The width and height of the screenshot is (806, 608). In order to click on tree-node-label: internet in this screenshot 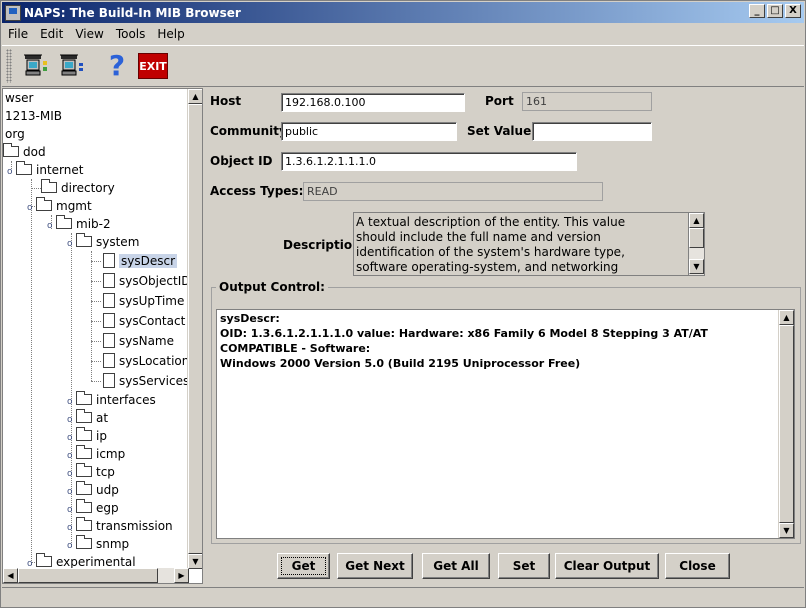, I will do `click(60, 170)`.